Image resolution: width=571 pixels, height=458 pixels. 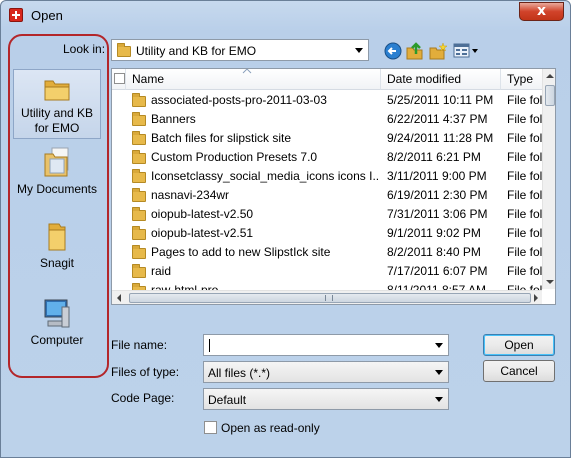 I want to click on new-folder-icon, so click(x=438, y=51).